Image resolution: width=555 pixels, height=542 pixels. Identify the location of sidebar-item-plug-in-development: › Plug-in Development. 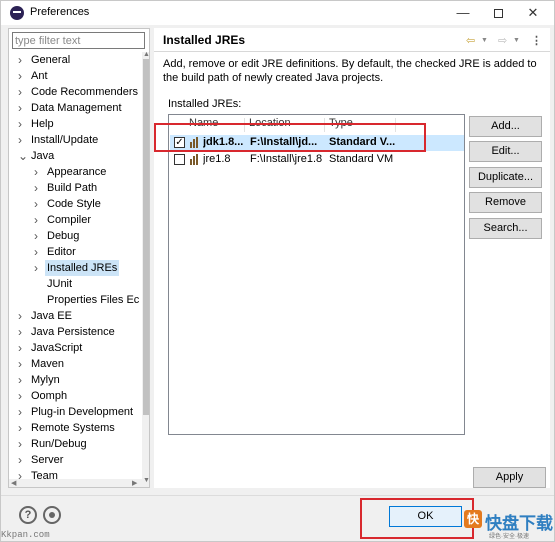
(76, 412).